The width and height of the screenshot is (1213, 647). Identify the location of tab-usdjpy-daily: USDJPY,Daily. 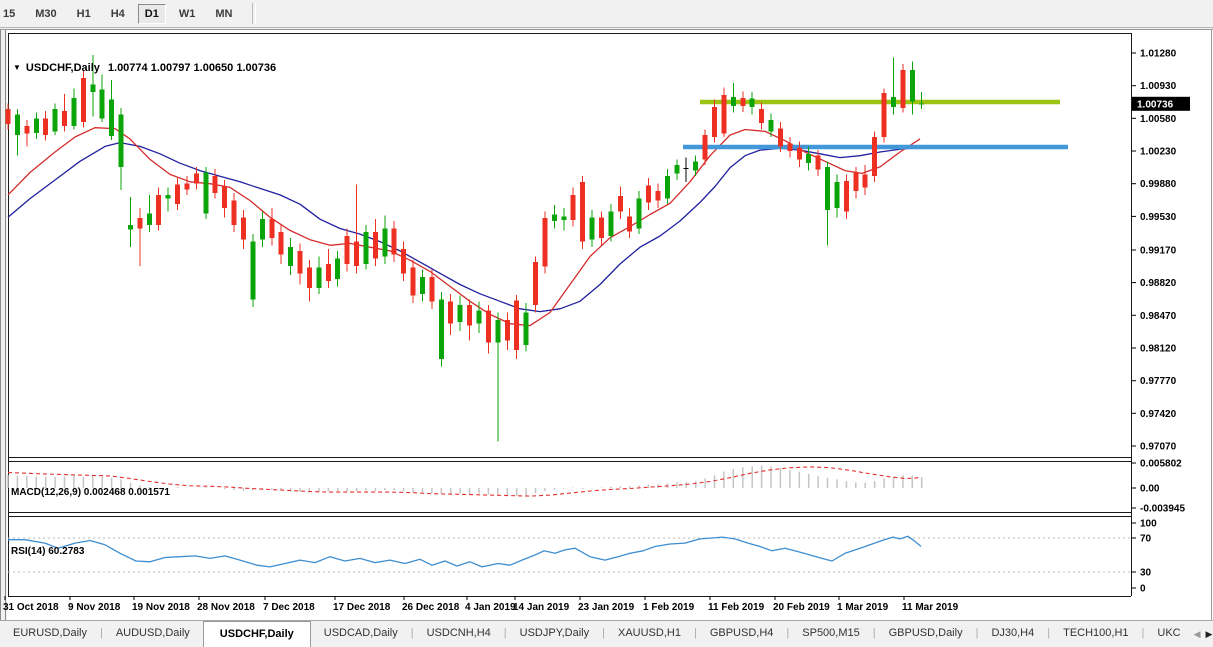
(555, 634).